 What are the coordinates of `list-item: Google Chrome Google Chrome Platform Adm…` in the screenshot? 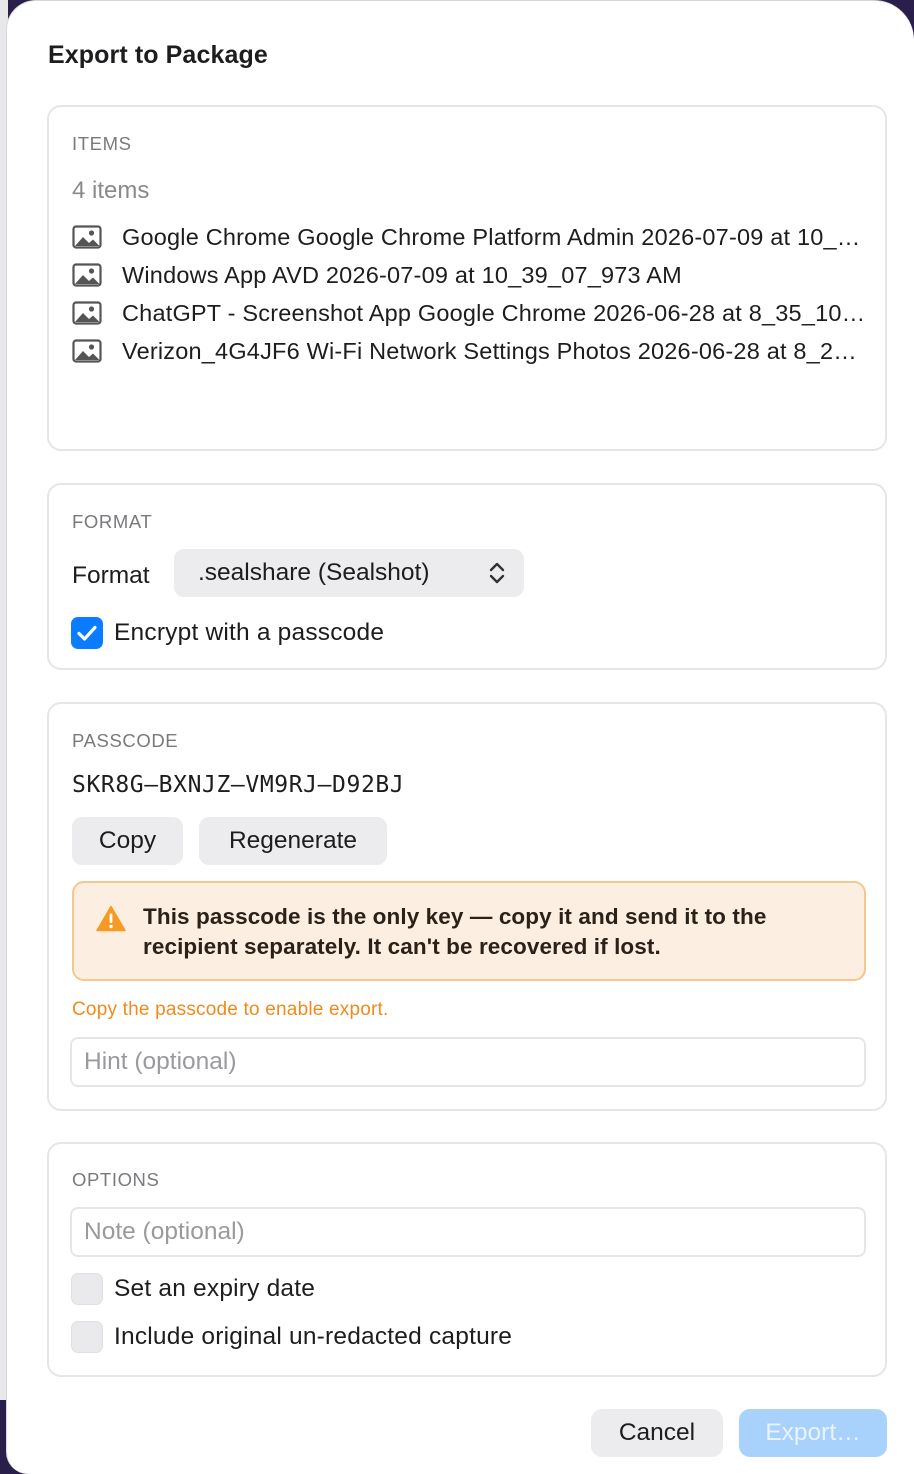 It's located at (472, 237).